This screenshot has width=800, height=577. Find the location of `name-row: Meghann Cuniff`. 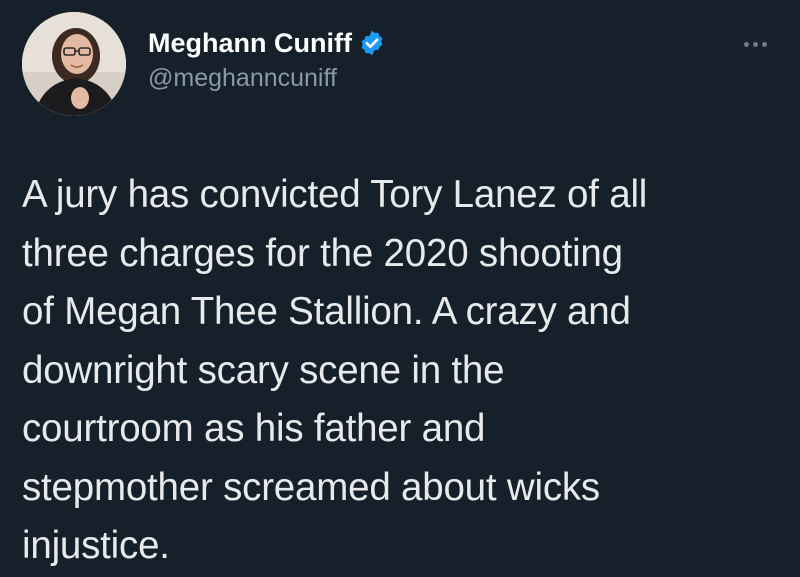

name-row: Meghann Cuniff is located at coordinates (267, 43).